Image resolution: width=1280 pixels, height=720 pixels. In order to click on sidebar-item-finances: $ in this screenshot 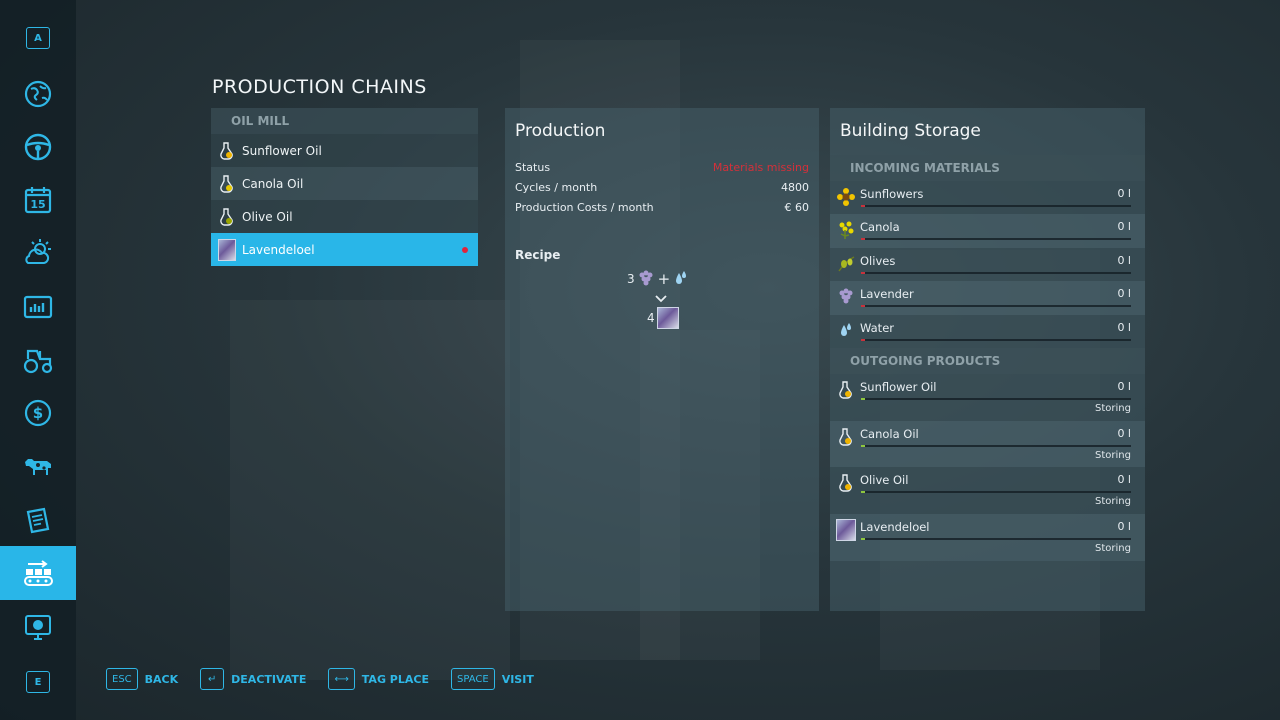, I will do `click(38, 413)`.